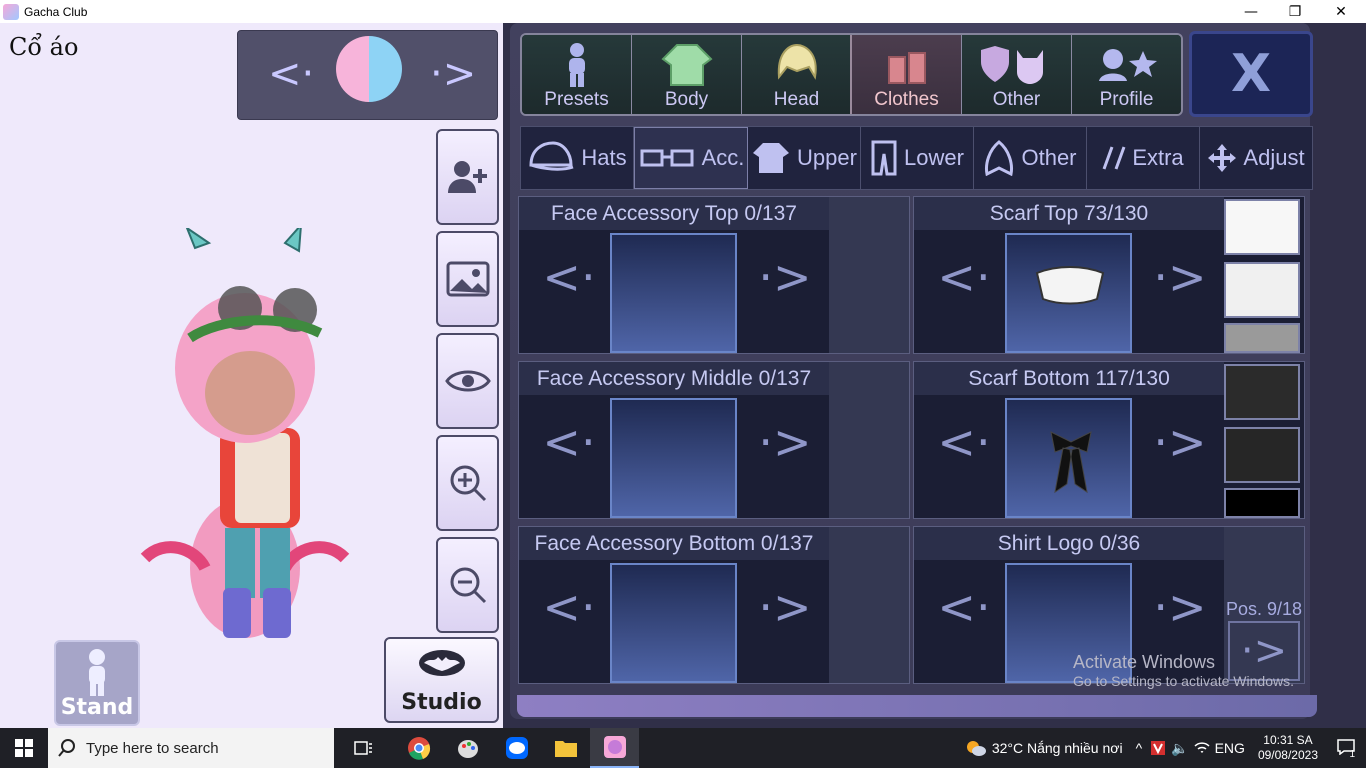  I want to click on zalo-icon, so click(516, 748).